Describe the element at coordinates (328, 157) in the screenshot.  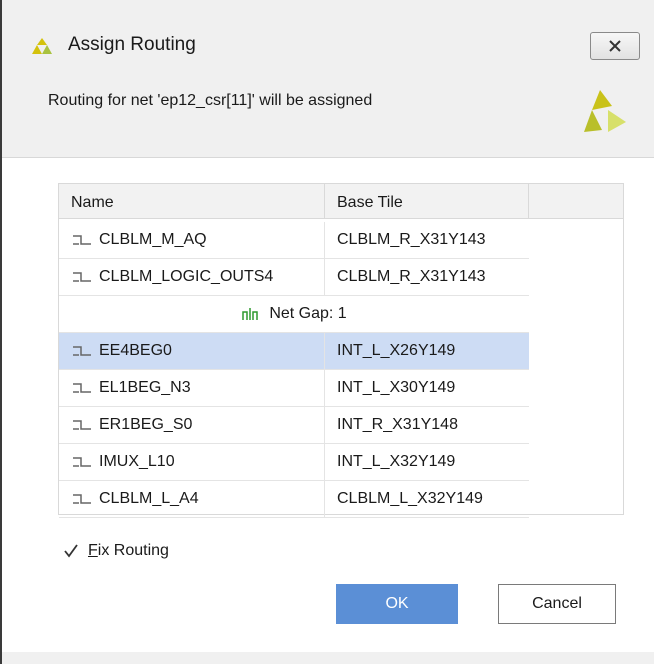
I see `header-divider` at that location.